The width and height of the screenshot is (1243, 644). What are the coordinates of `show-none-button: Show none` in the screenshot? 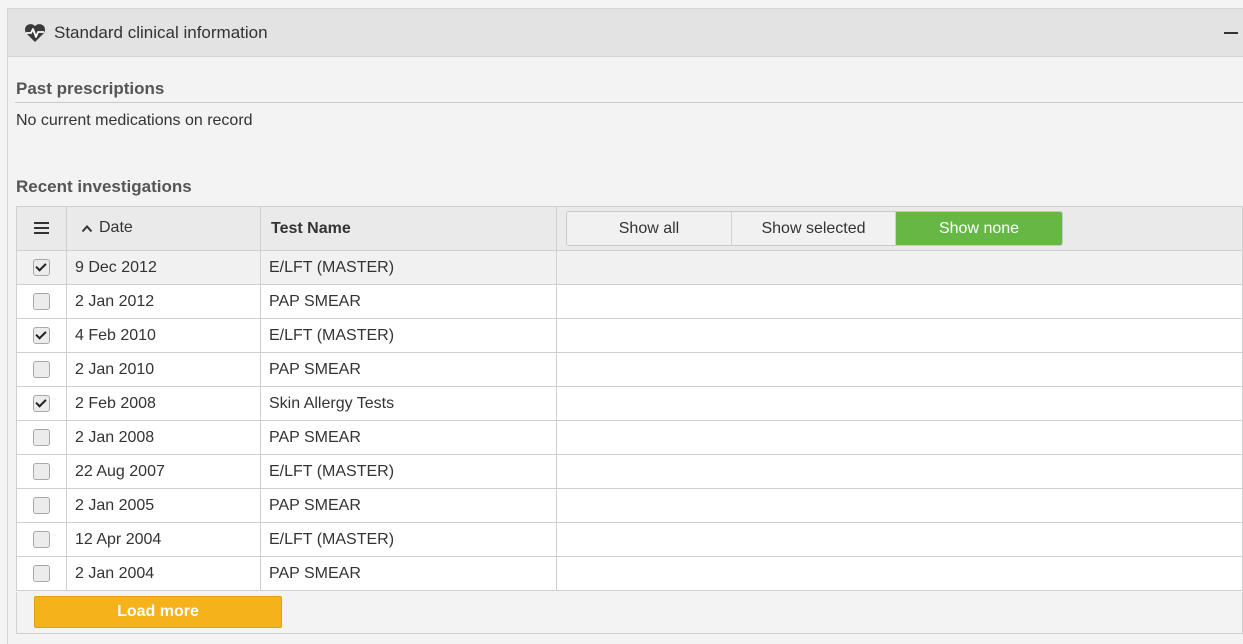 It's located at (979, 228).